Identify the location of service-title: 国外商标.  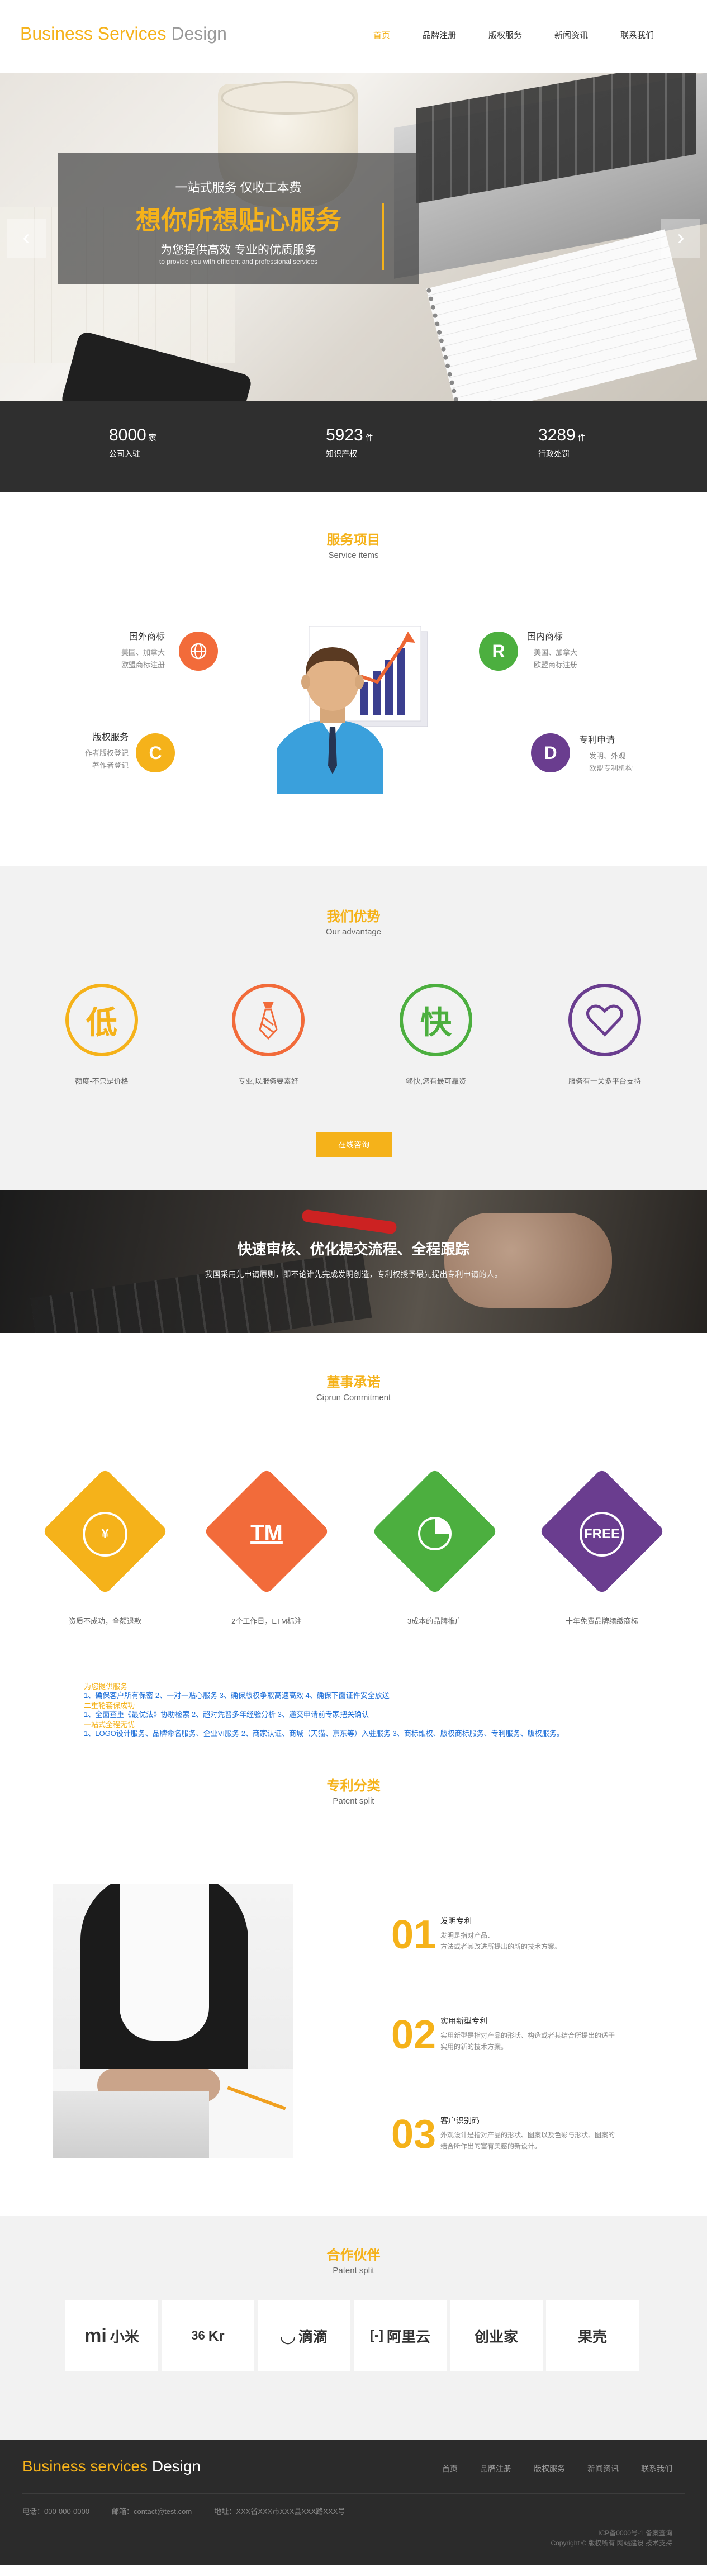
(147, 637).